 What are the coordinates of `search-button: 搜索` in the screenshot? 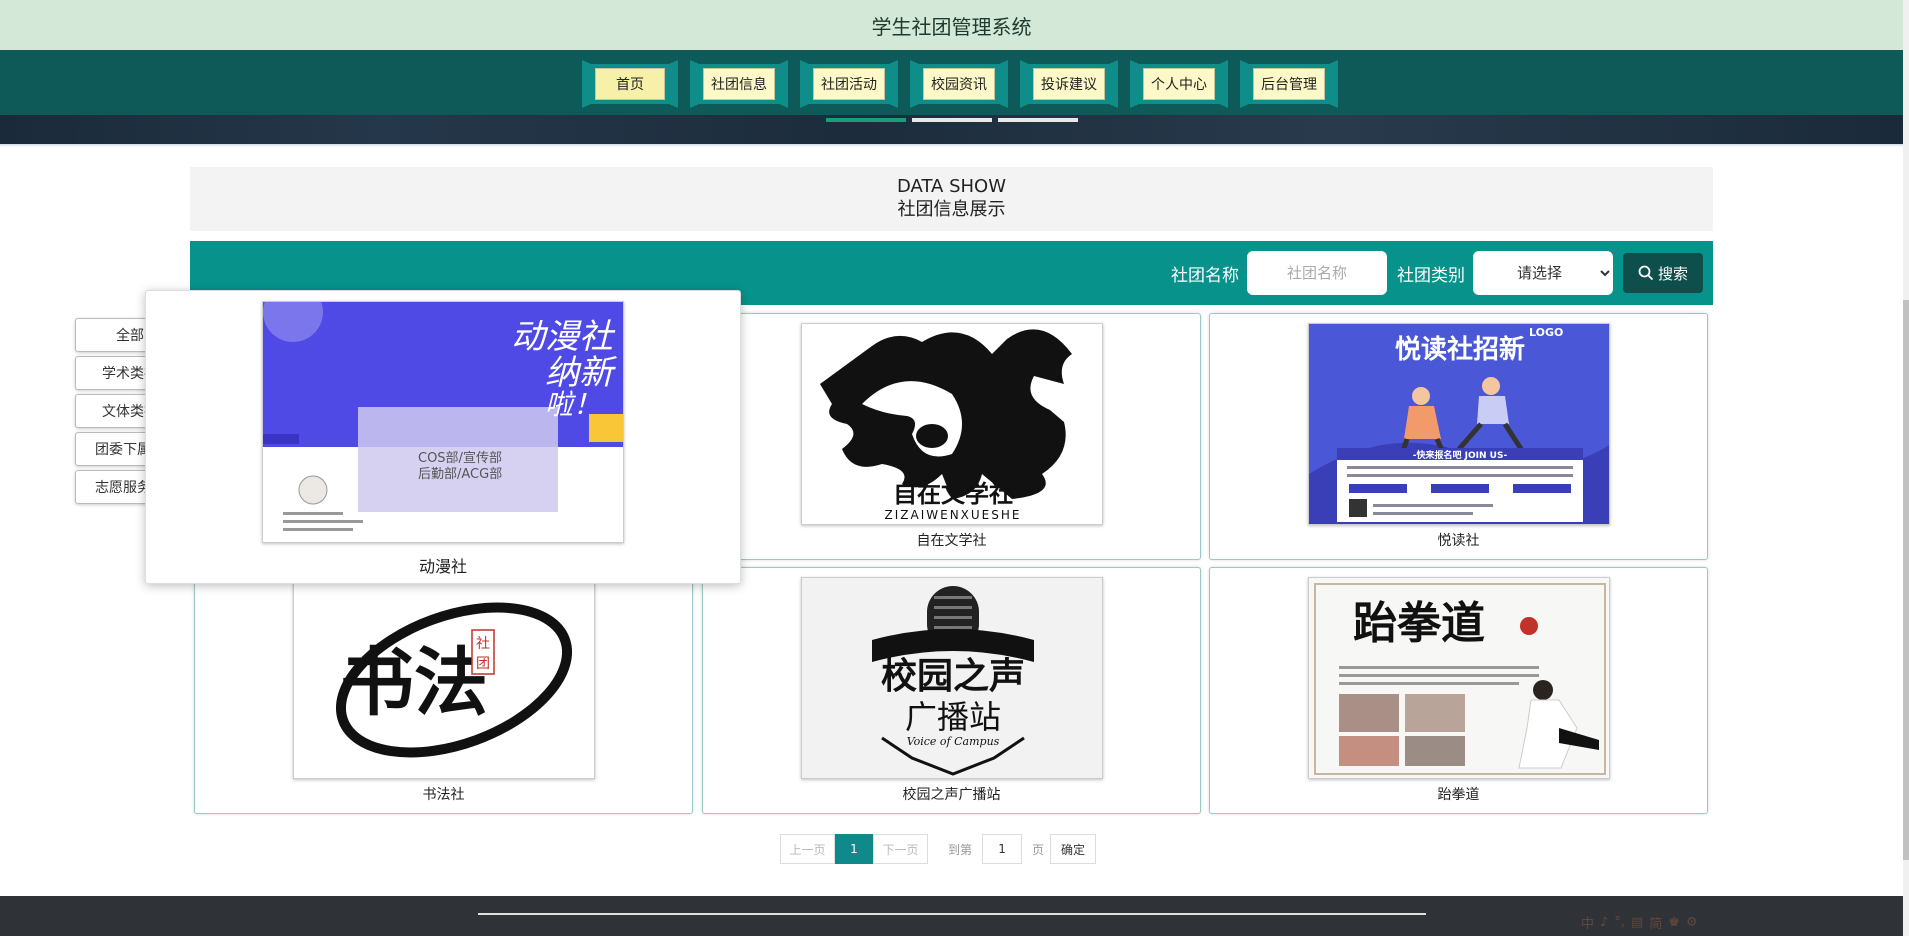 It's located at (1663, 273).